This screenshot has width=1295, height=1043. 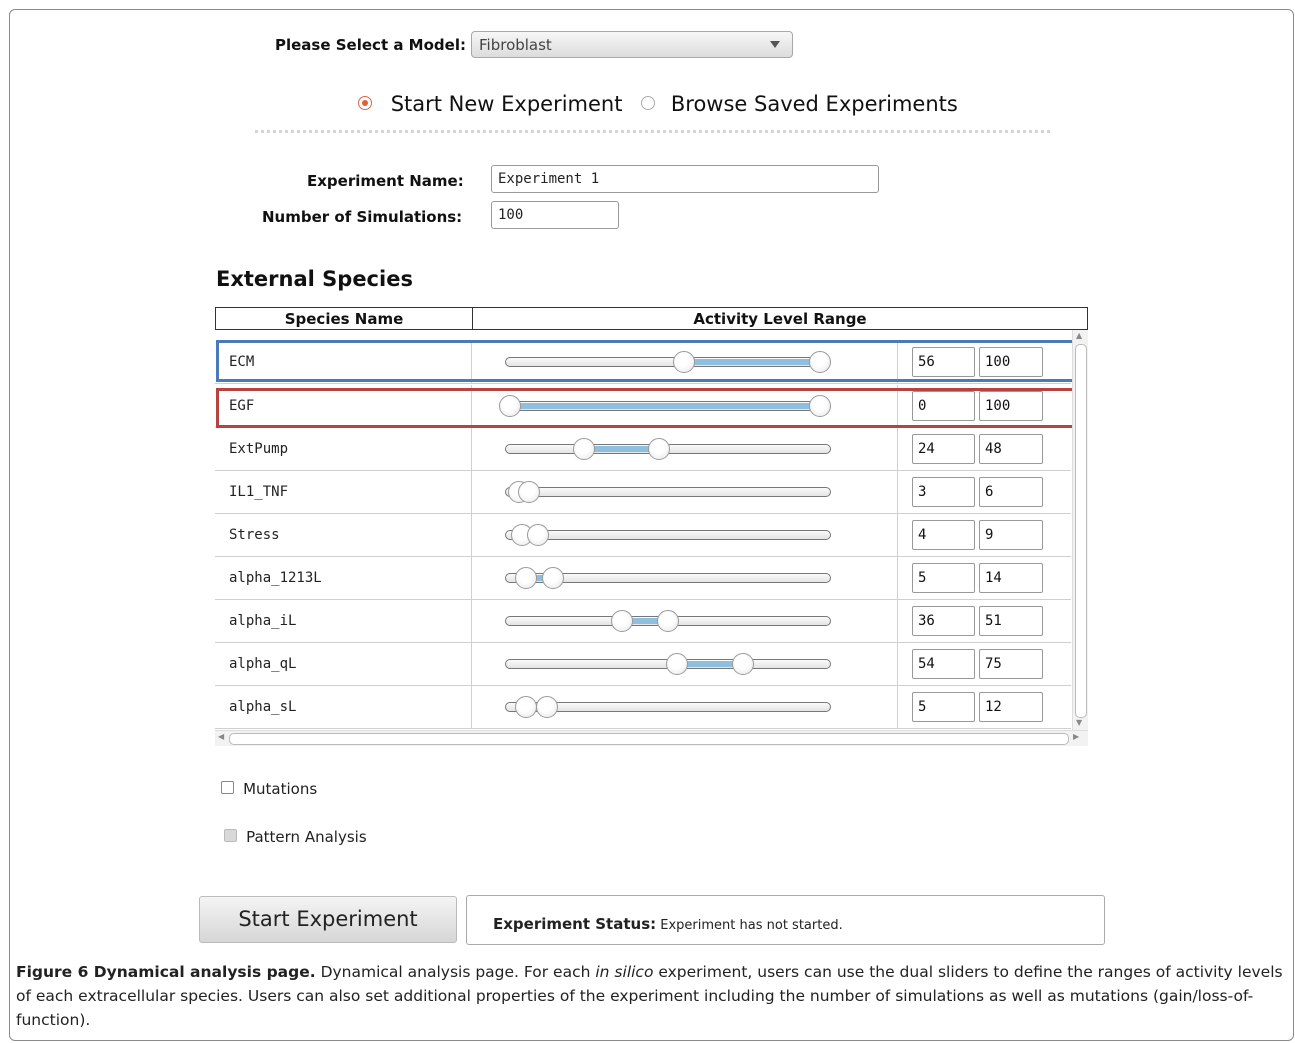 I want to click on scroll-right-icon: ▶, so click(x=1076, y=736).